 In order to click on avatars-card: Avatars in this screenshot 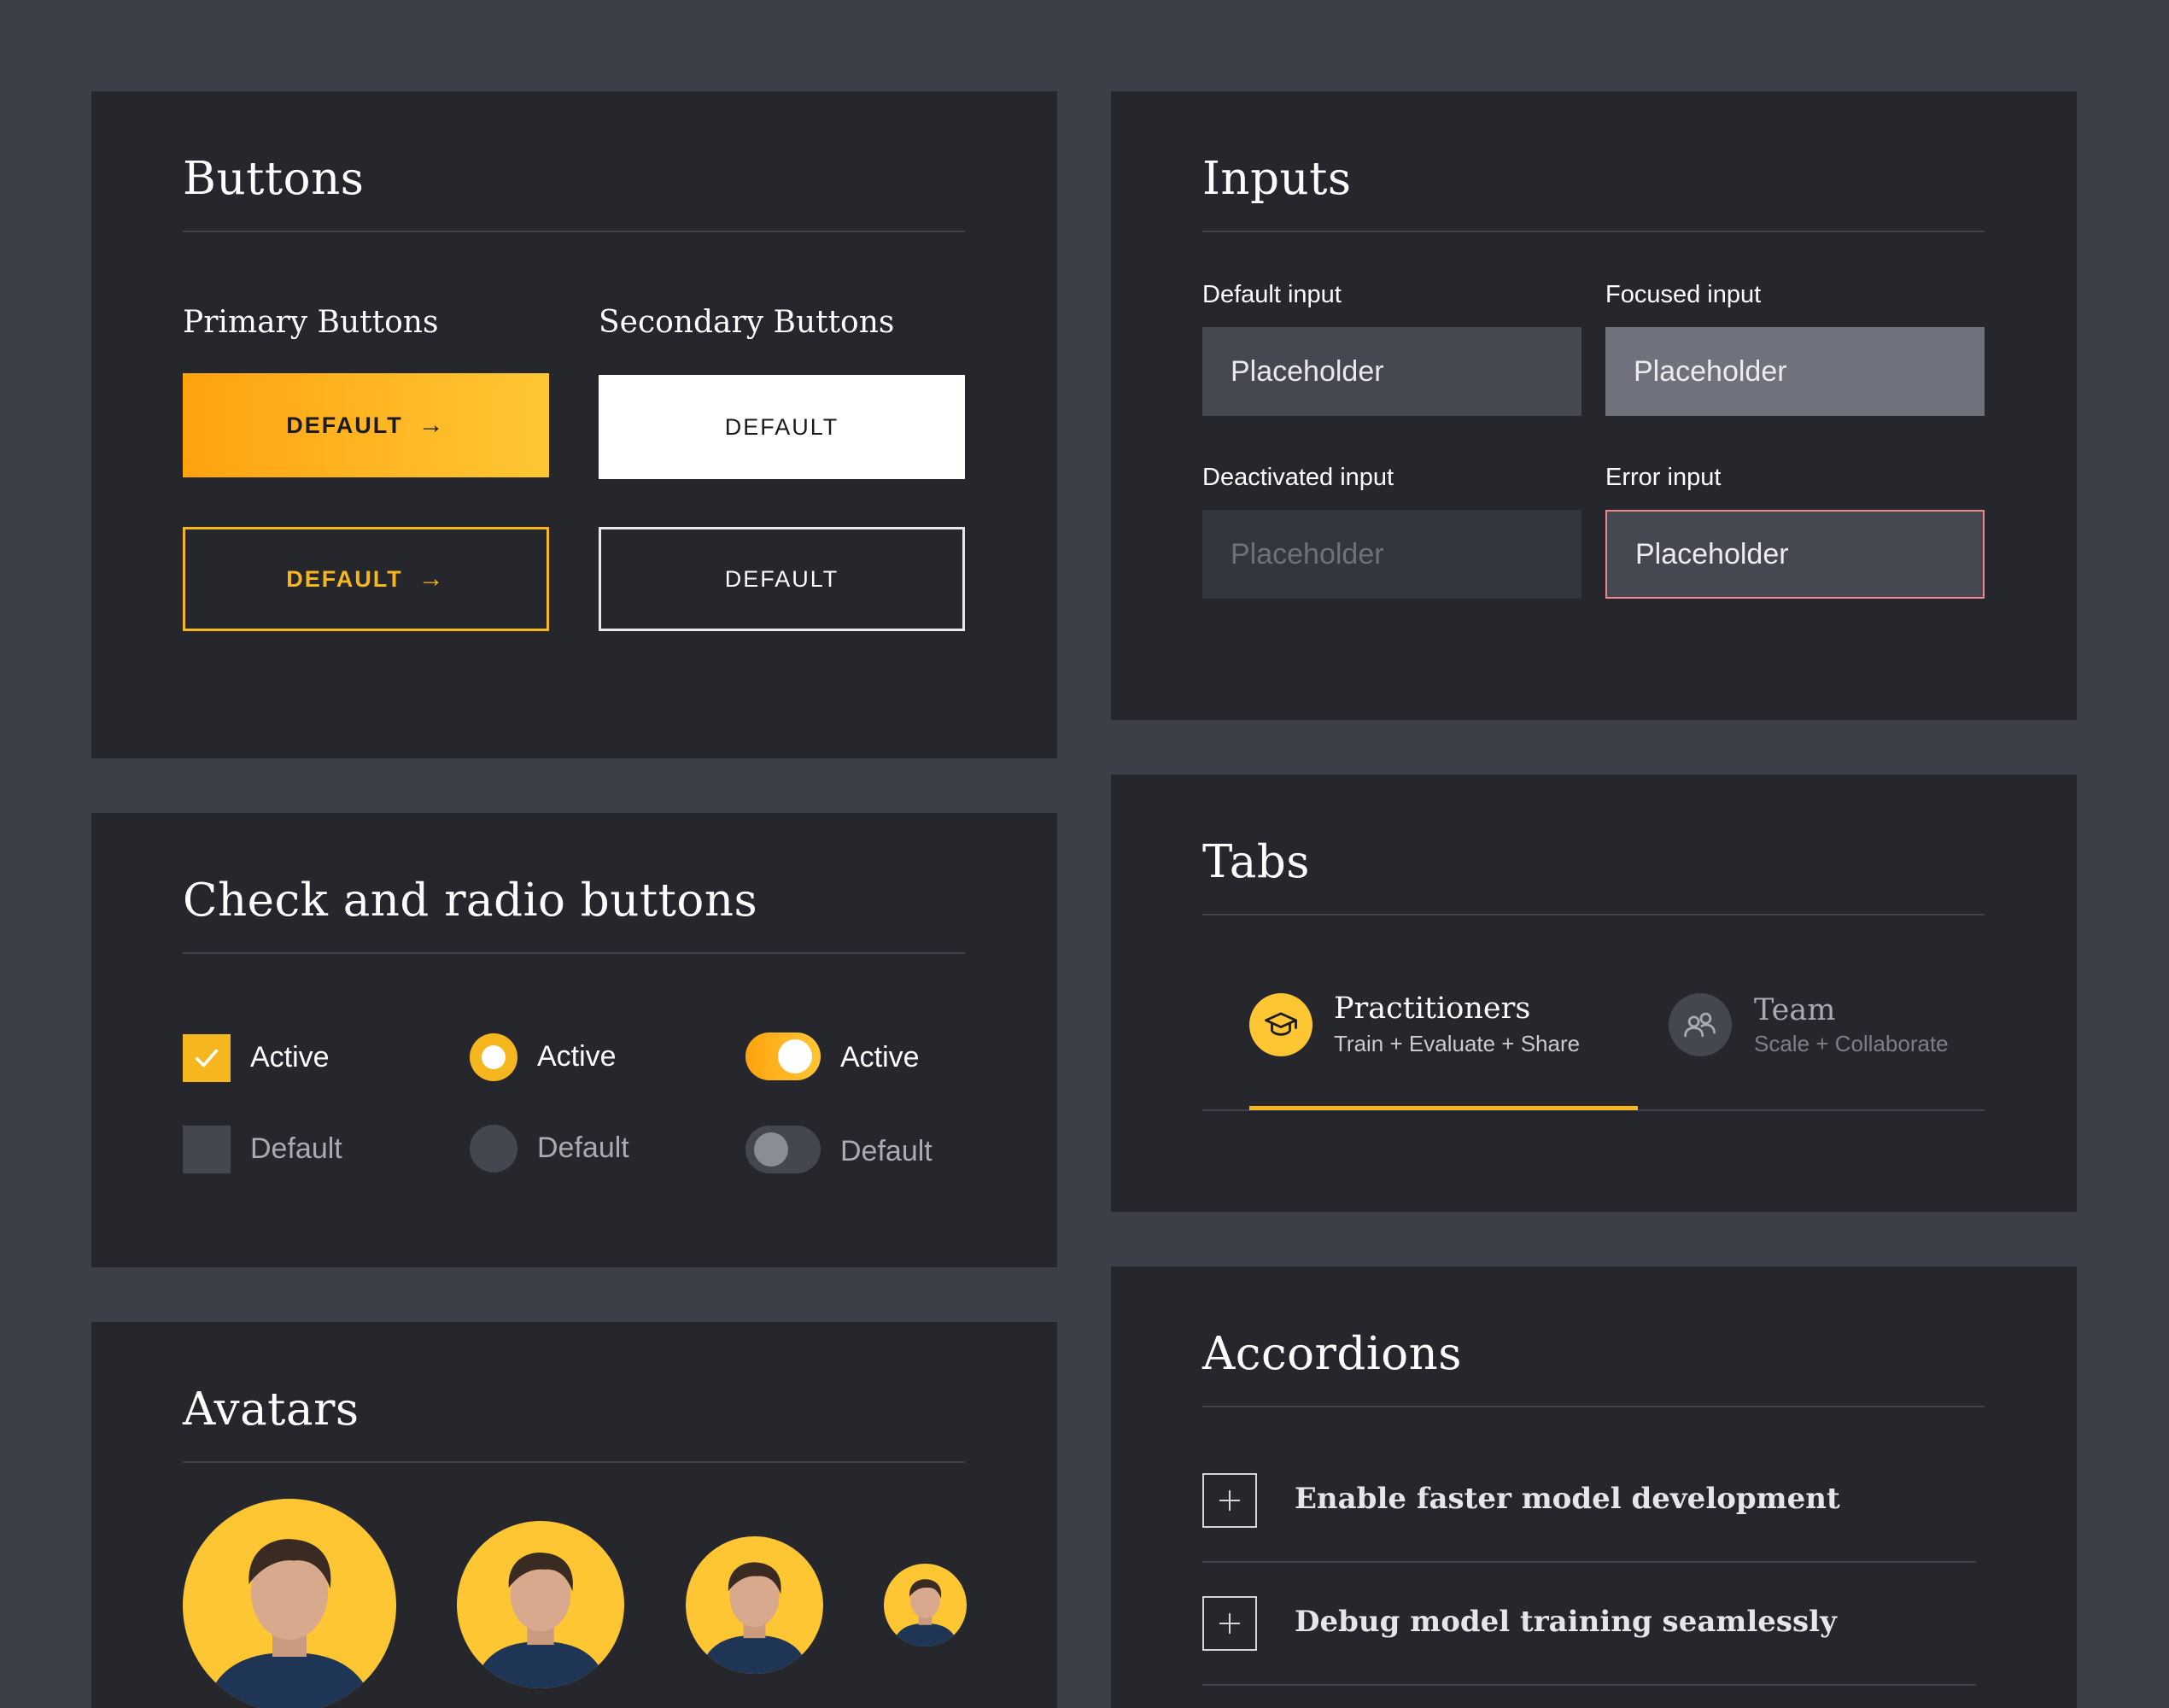, I will do `click(574, 1515)`.